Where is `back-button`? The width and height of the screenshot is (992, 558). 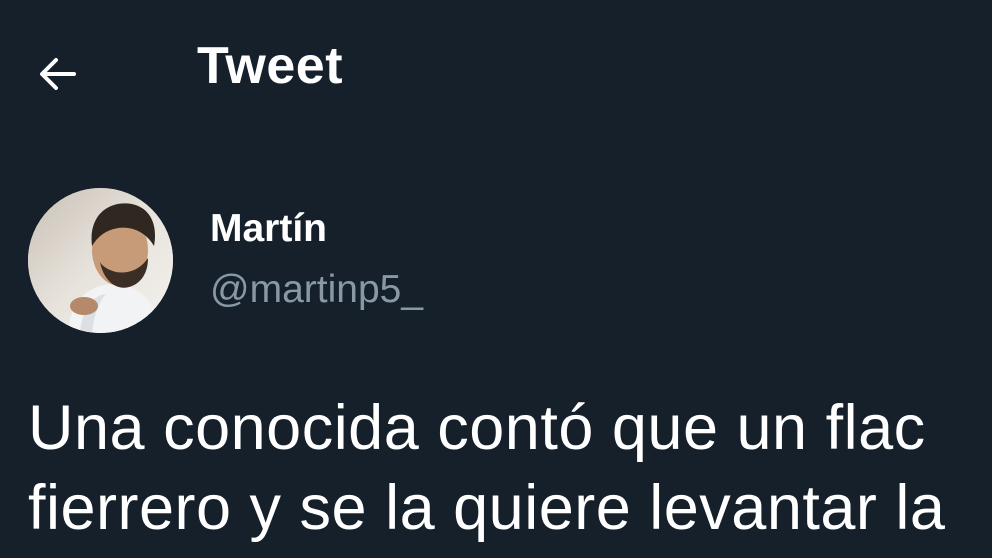 back-button is located at coordinates (58, 74).